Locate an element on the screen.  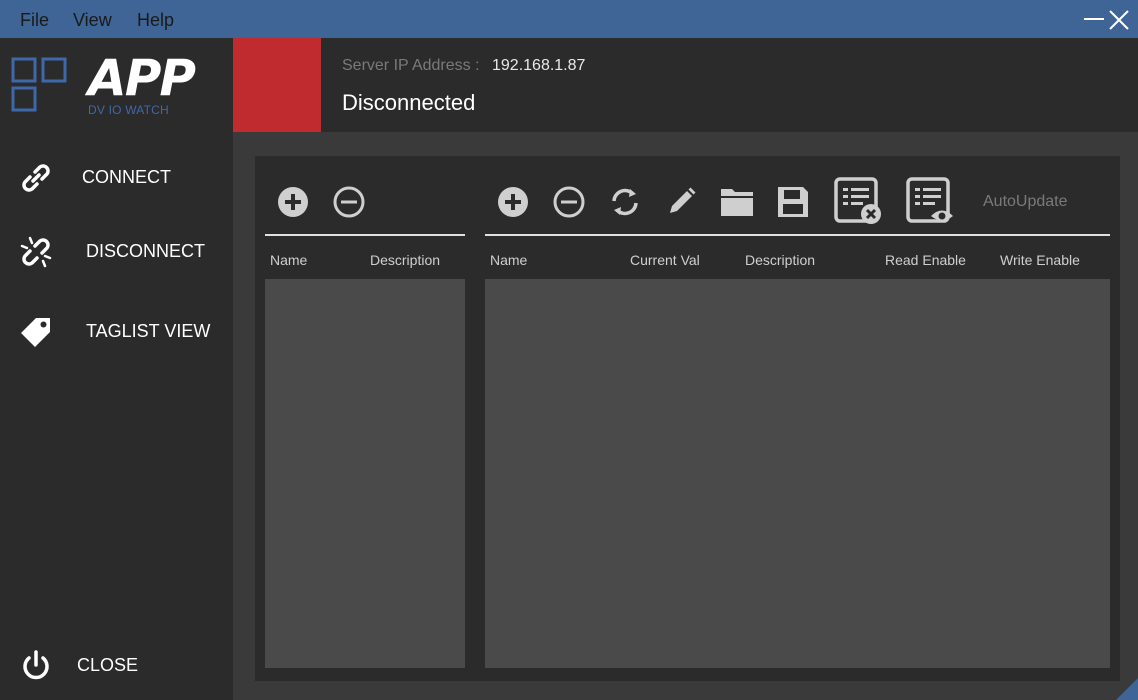
refresh-icon is located at coordinates (625, 202).